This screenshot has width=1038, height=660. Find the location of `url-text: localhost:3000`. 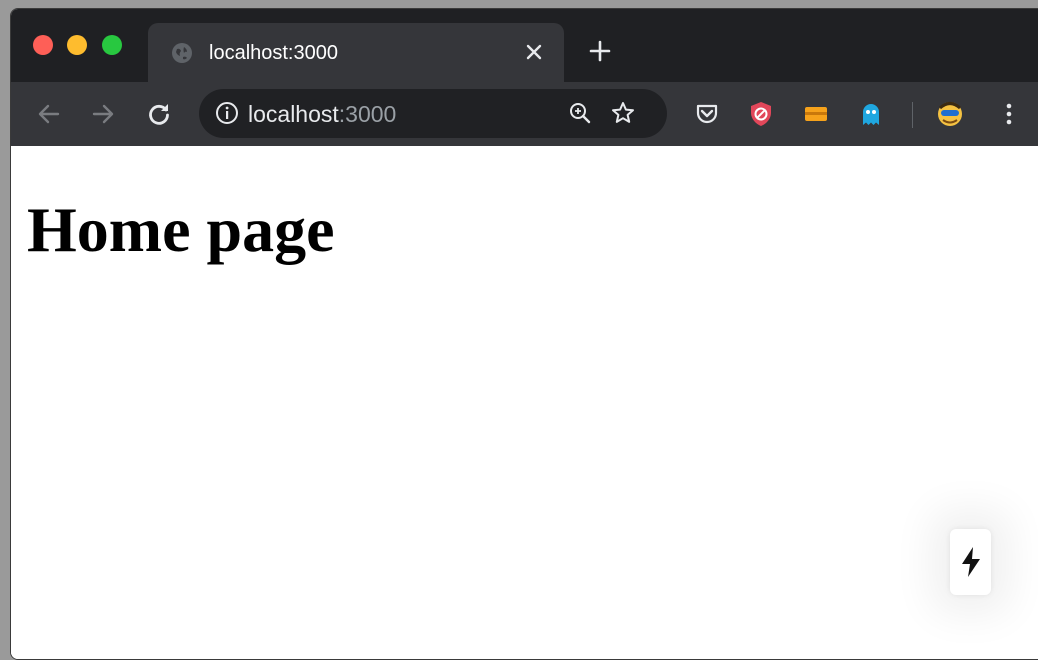

url-text: localhost:3000 is located at coordinates (322, 114).